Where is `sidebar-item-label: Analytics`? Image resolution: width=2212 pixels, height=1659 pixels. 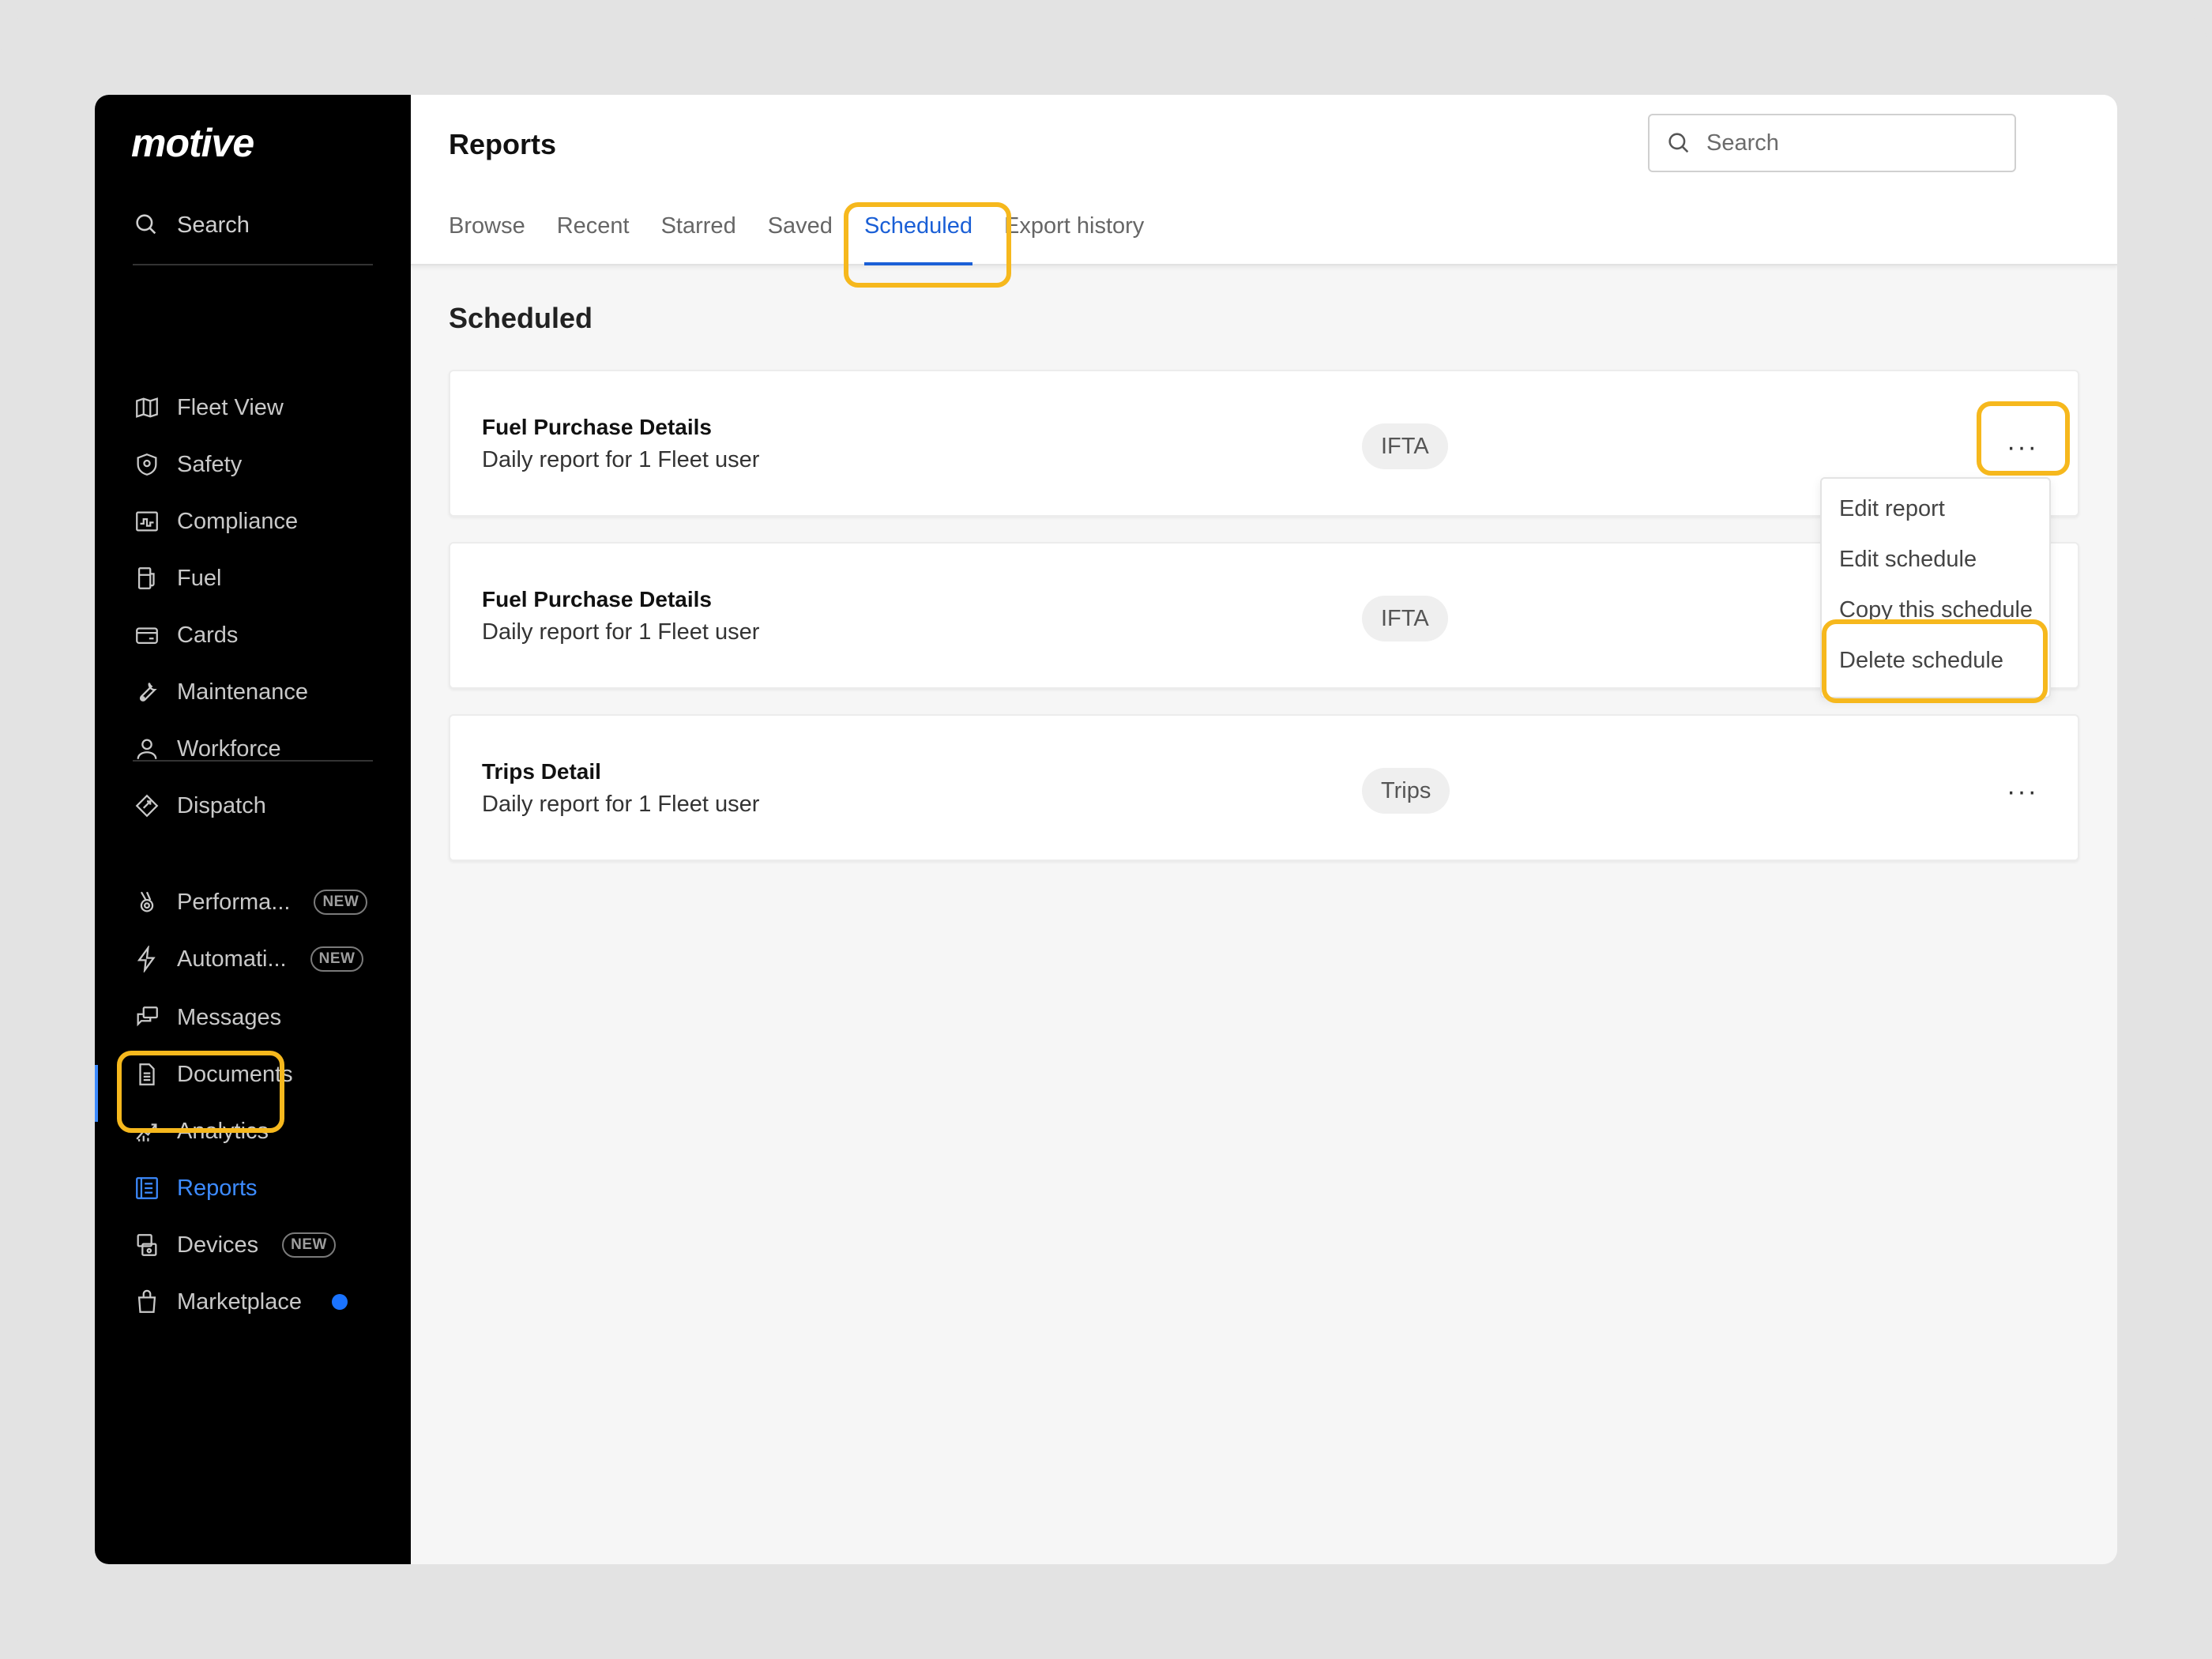 sidebar-item-label: Analytics is located at coordinates (223, 1131).